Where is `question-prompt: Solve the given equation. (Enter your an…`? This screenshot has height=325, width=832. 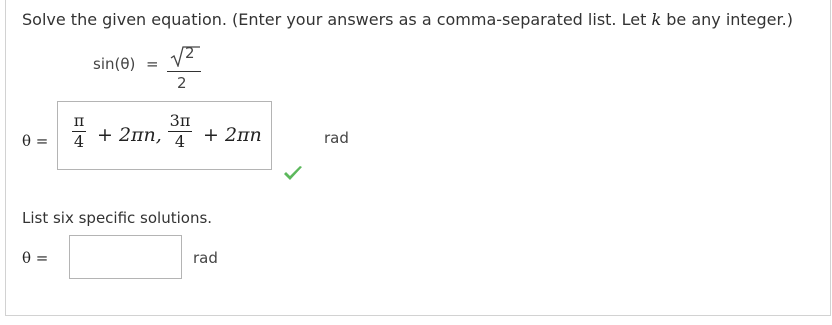
question-prompt: Solve the given equation. (Enter your an… is located at coordinates (407, 19).